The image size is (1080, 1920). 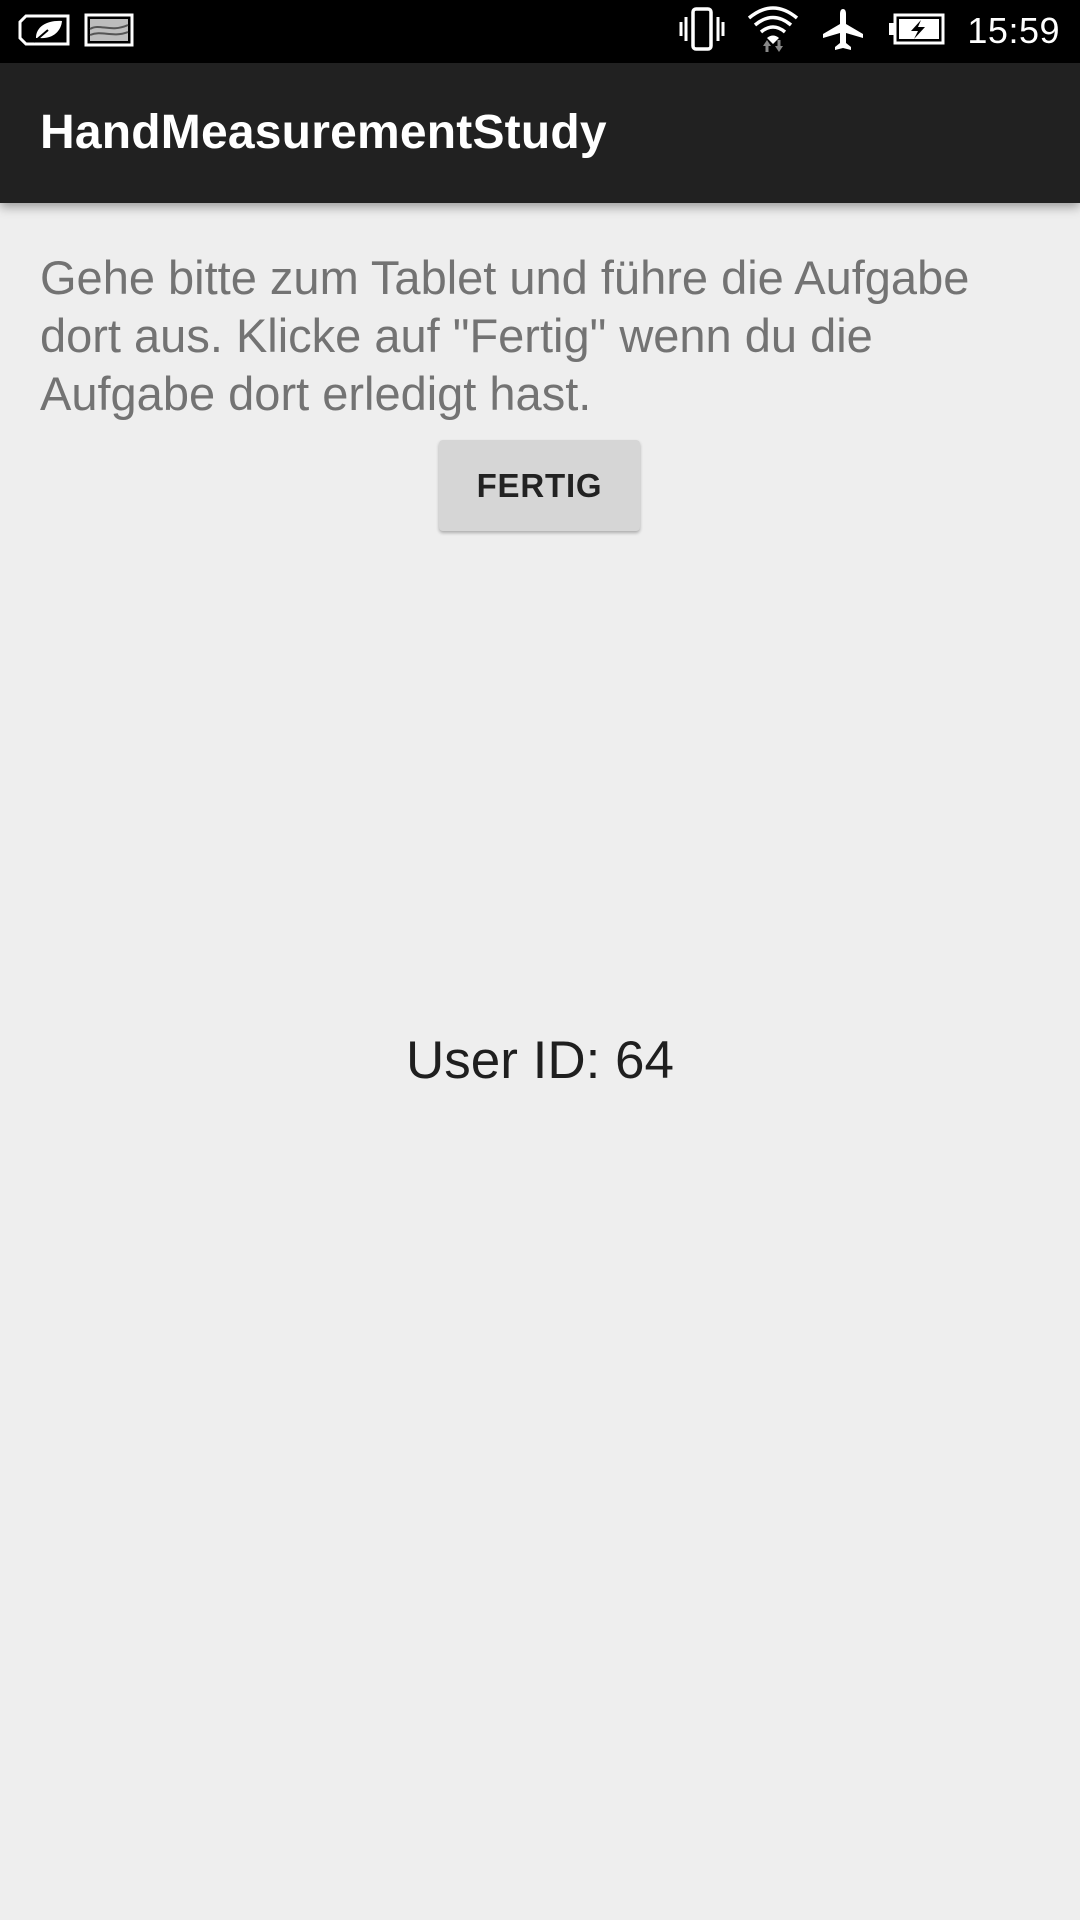 What do you see at coordinates (45, 32) in the screenshot?
I see `leaf-notification-icon` at bounding box center [45, 32].